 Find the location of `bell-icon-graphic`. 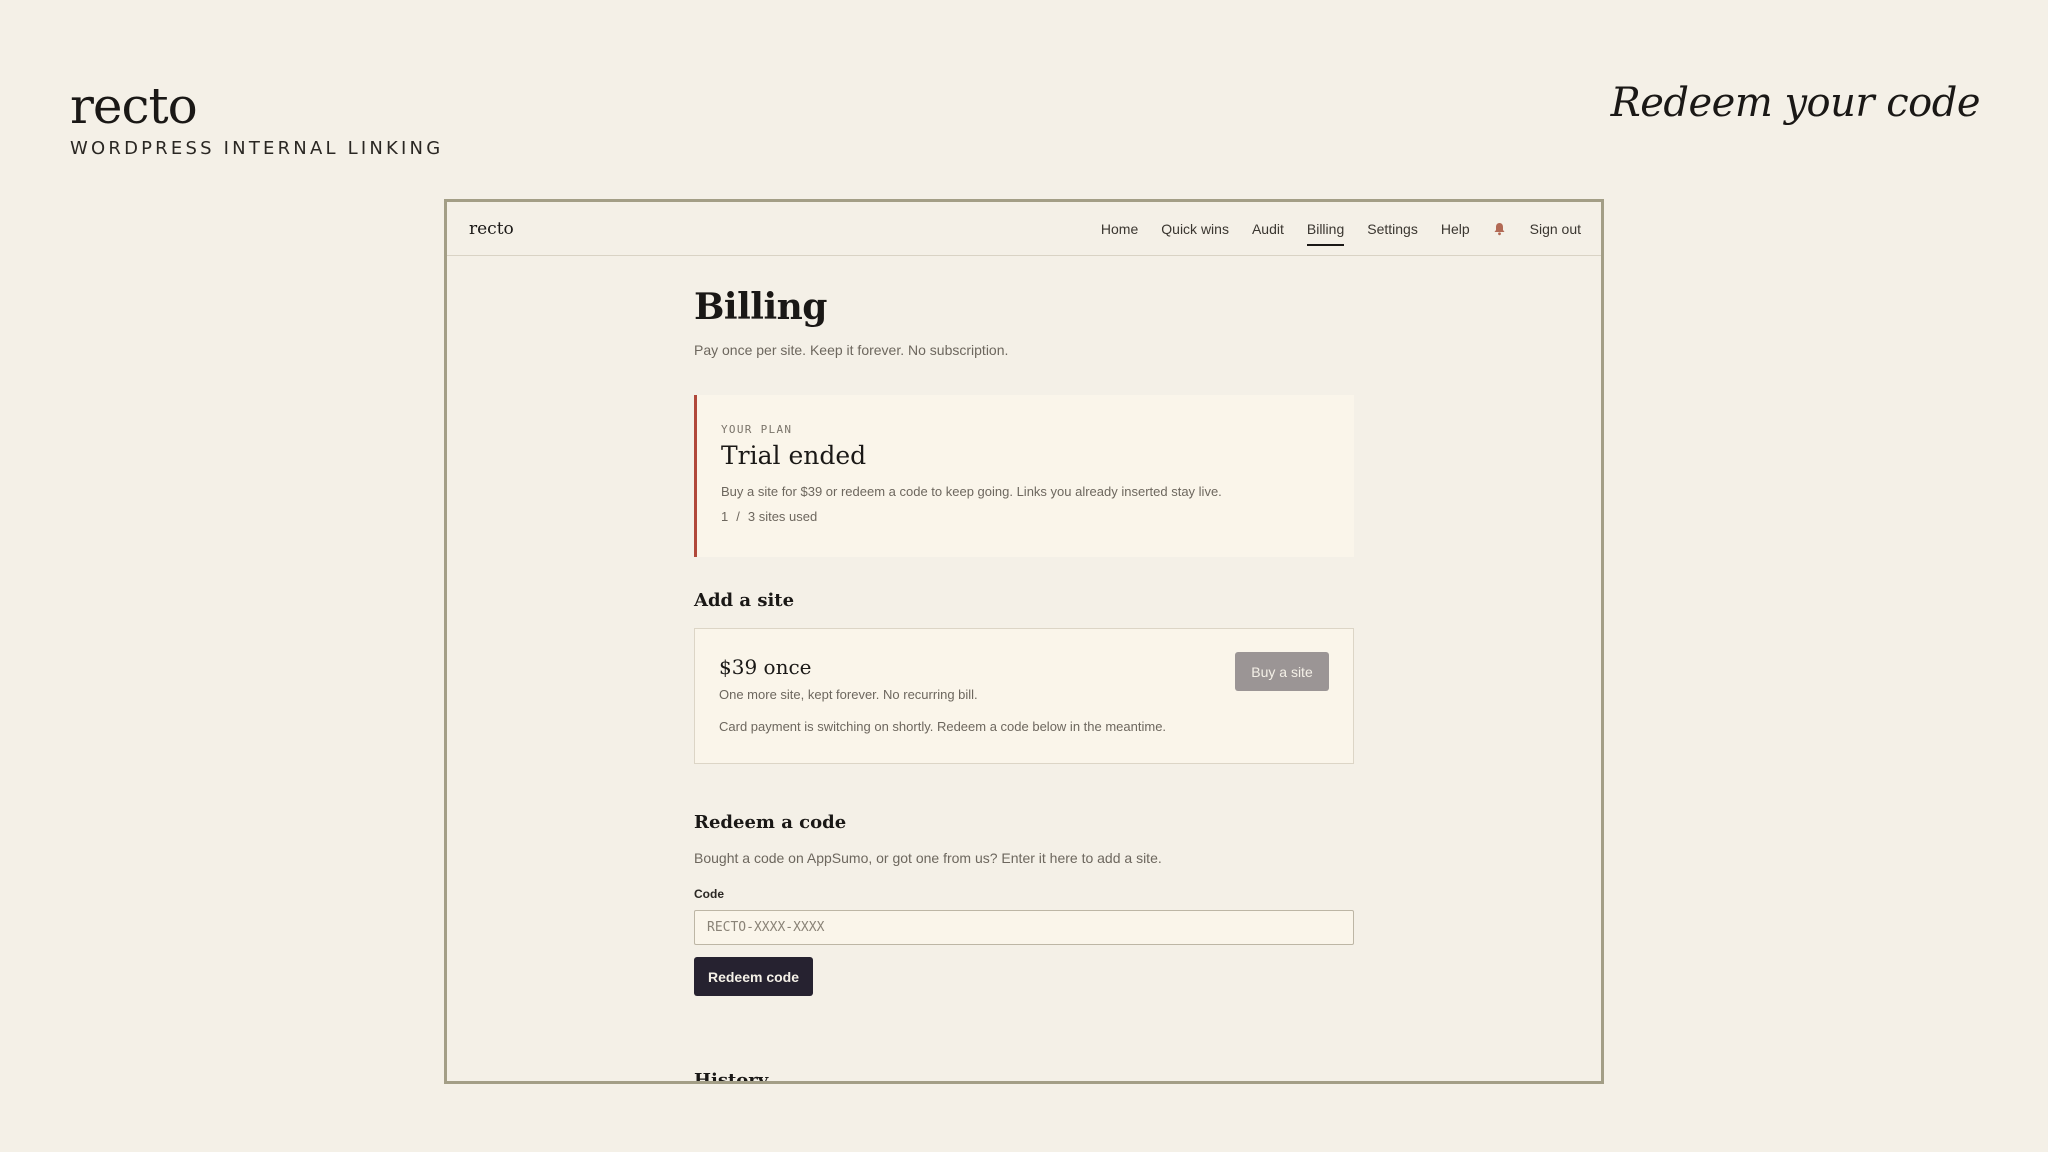

bell-icon-graphic is located at coordinates (1499, 228).